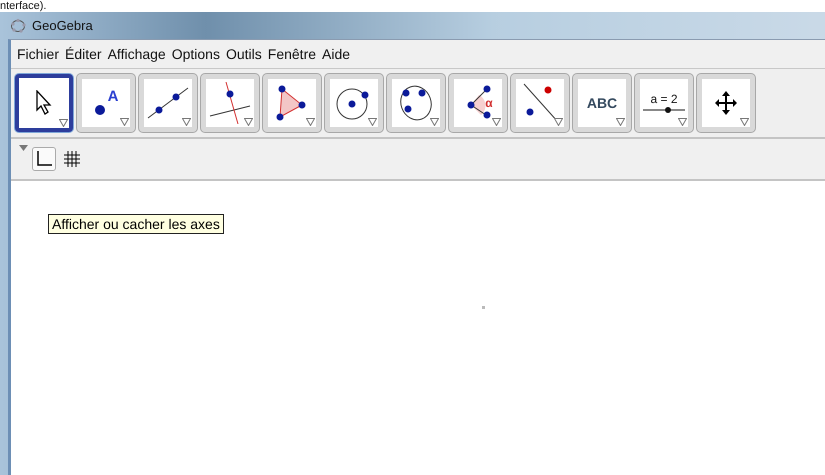 This screenshot has width=825, height=475. I want to click on tool-button: α, so click(478, 103).